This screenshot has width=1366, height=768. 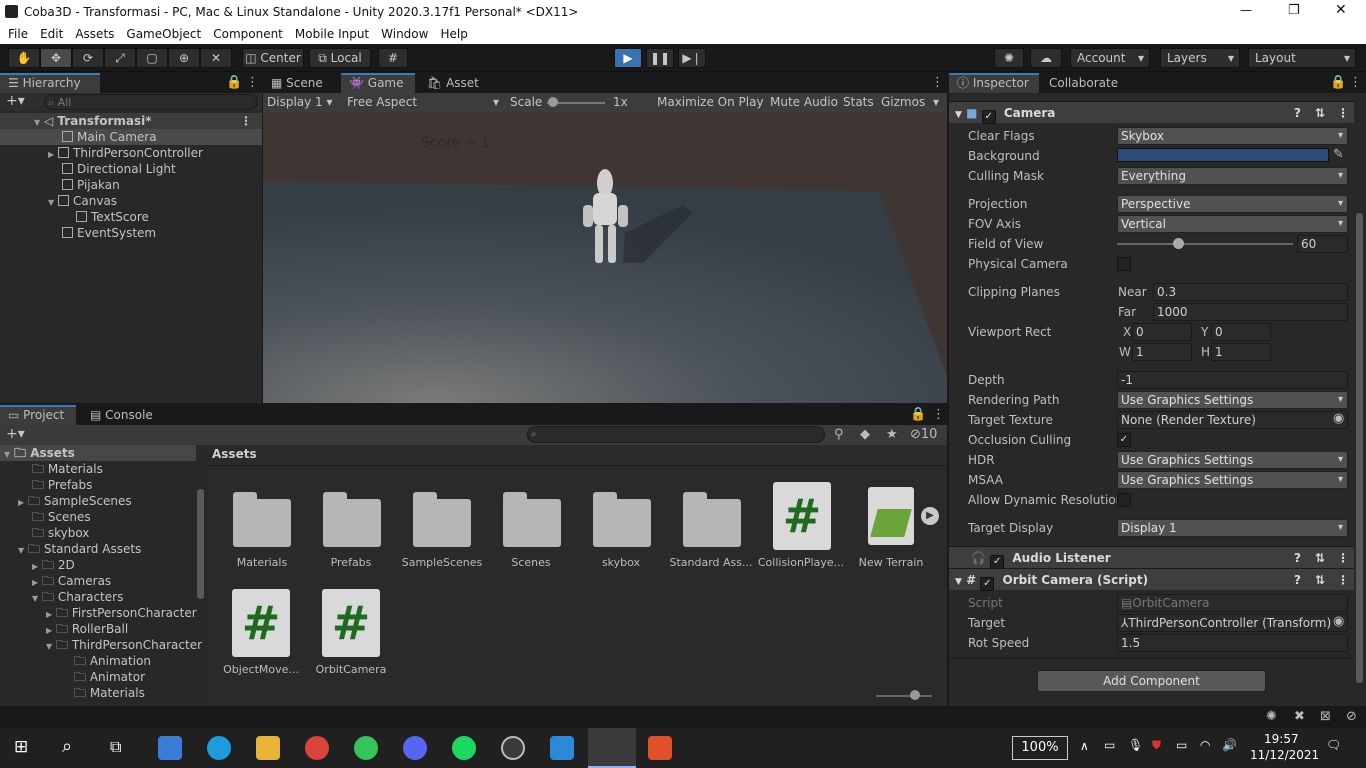 I want to click on rect-tool-icon: ▢, so click(x=152, y=58).